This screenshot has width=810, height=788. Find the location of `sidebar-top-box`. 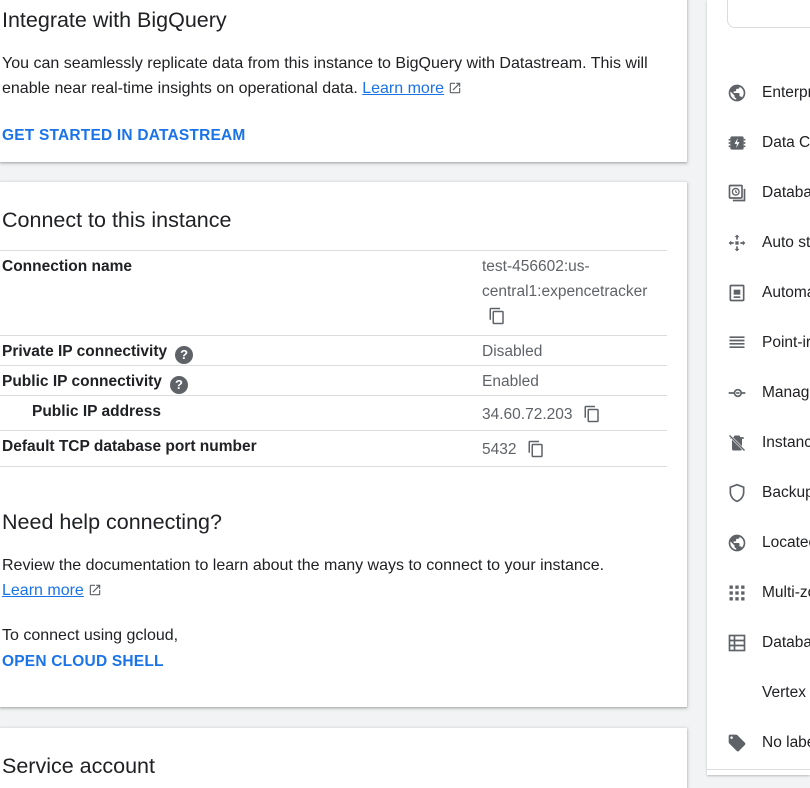

sidebar-top-box is located at coordinates (768, 14).